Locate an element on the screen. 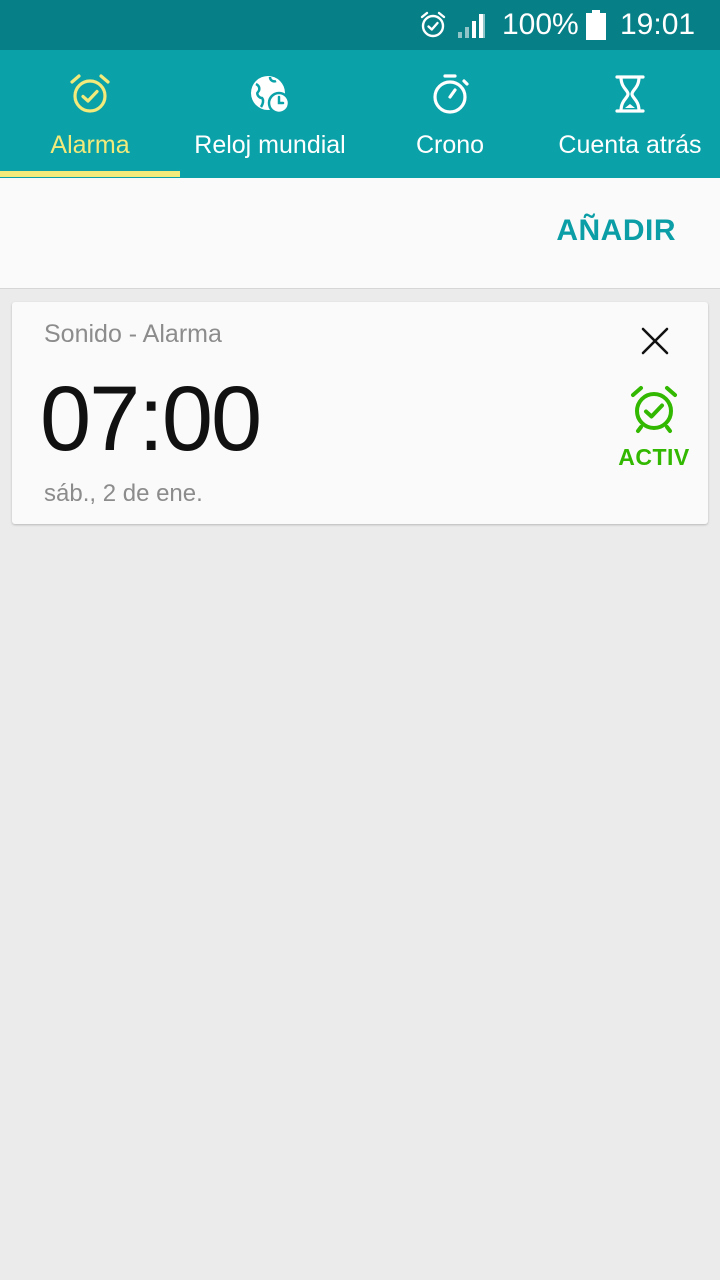  alarm-toggle-button: ACTIV is located at coordinates (654, 430).